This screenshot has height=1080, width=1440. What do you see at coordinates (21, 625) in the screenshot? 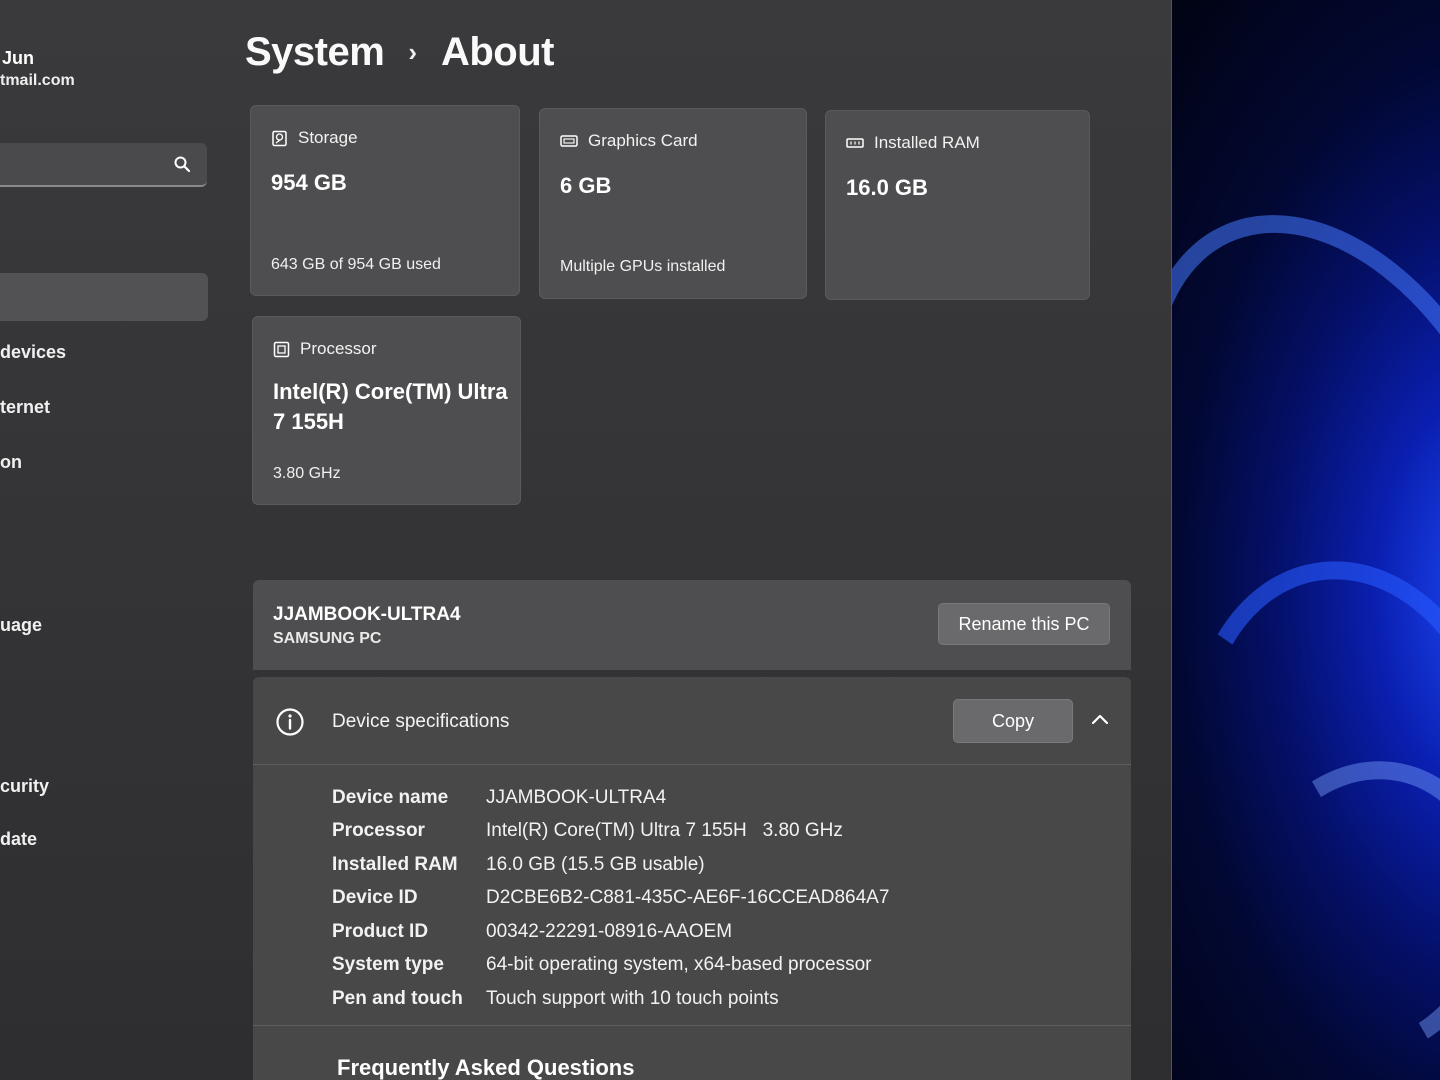
I see `sidebar-item-time-language: uage` at bounding box center [21, 625].